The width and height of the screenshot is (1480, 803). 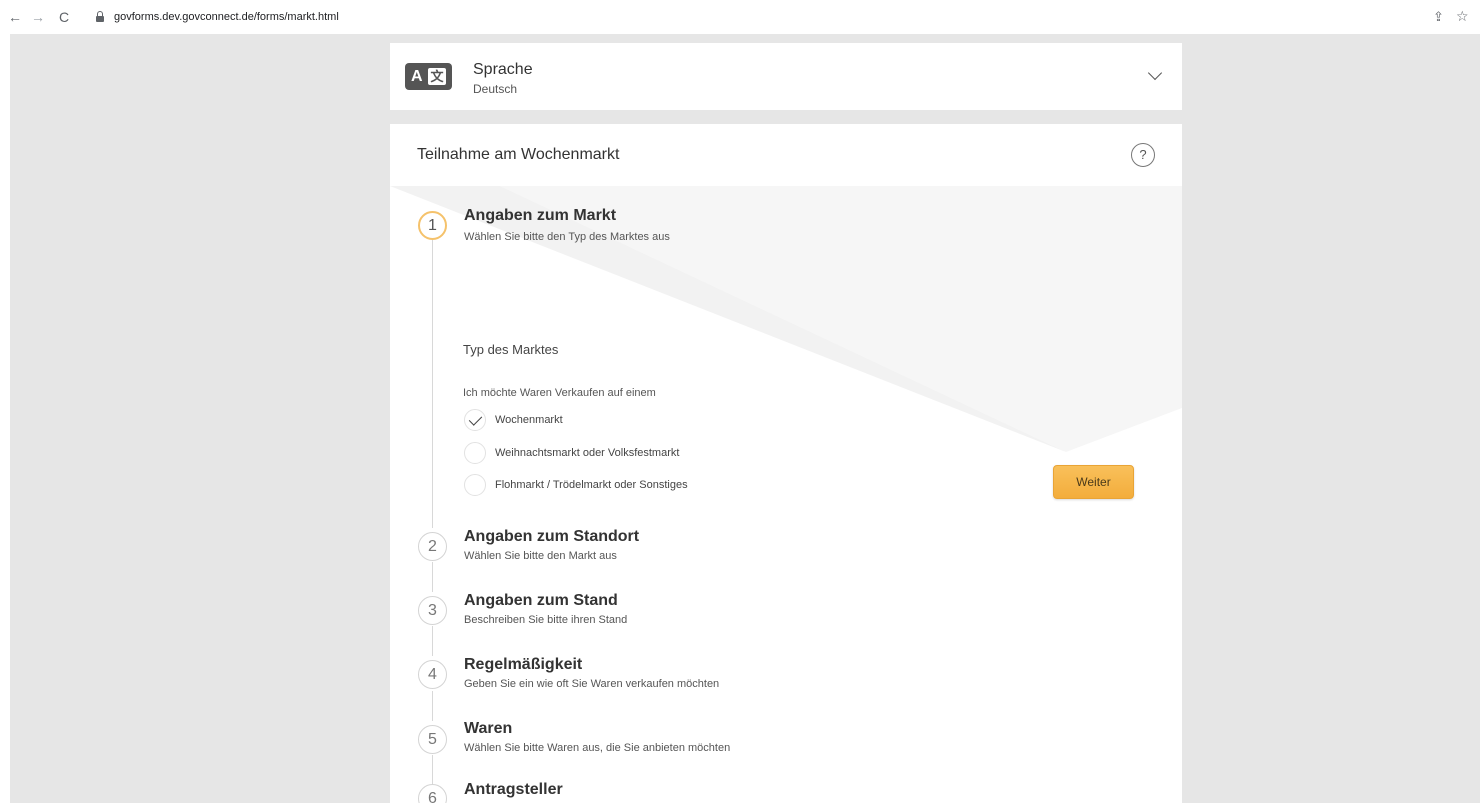 I want to click on step-number: 2, so click(x=432, y=546).